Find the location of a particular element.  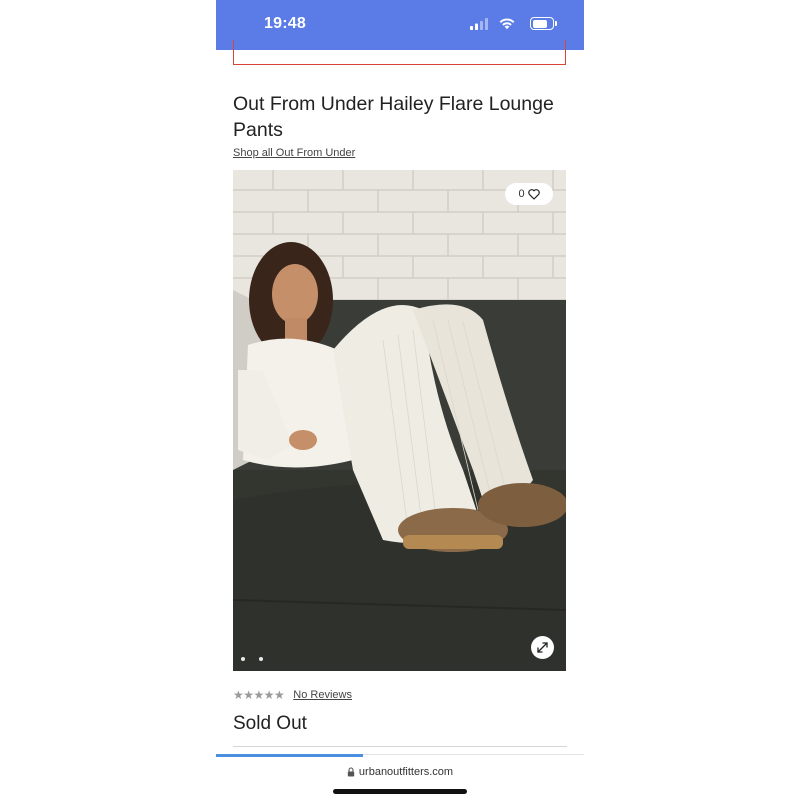

stock-status: Sold Out is located at coordinates (270, 723).